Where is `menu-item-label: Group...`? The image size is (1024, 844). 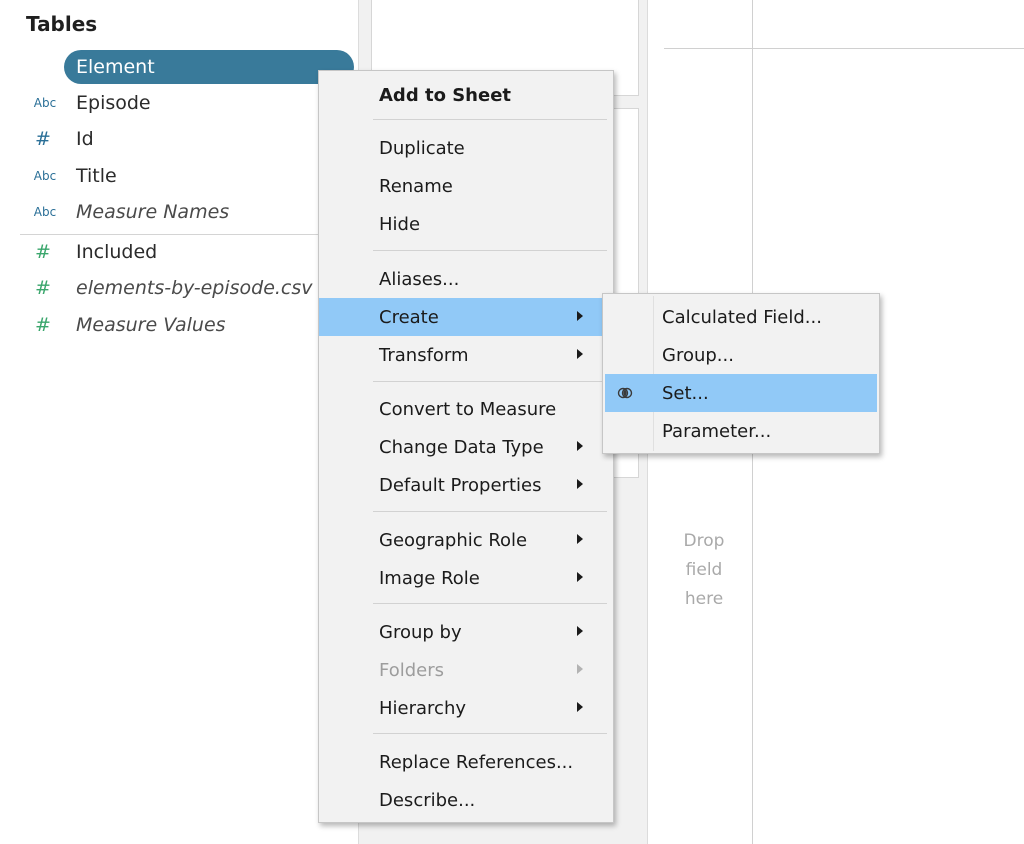 menu-item-label: Group... is located at coordinates (698, 355).